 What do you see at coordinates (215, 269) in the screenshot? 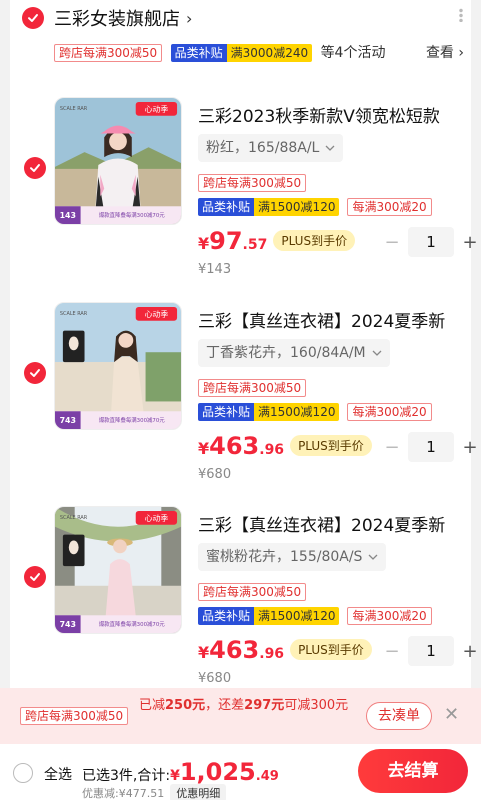
I see `original-price: ¥143` at bounding box center [215, 269].